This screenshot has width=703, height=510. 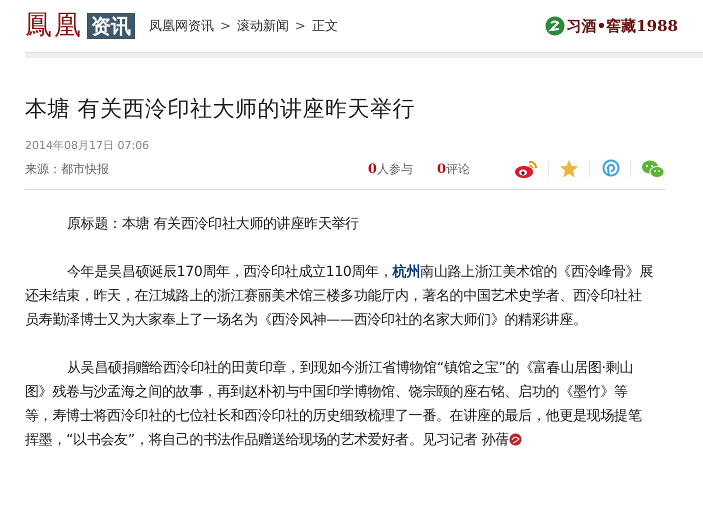 I want to click on article-source: 来源：都市快报, so click(x=67, y=169).